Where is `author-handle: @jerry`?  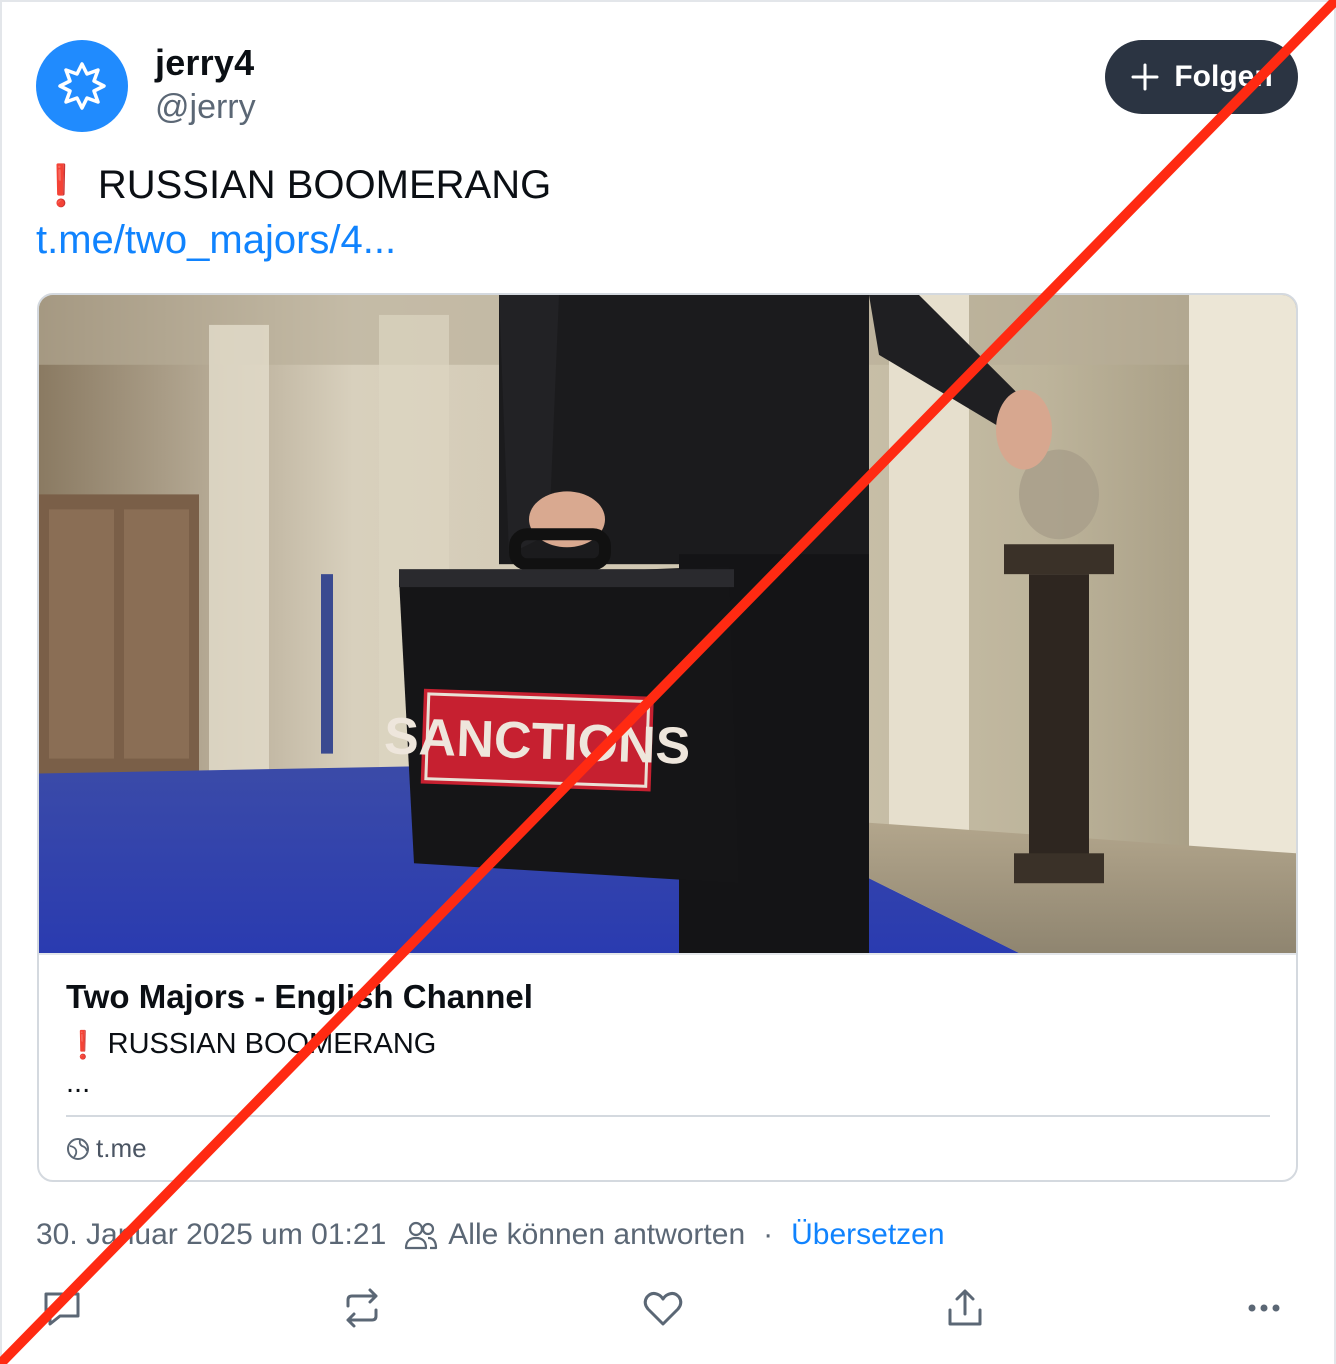 author-handle: @jerry is located at coordinates (205, 107).